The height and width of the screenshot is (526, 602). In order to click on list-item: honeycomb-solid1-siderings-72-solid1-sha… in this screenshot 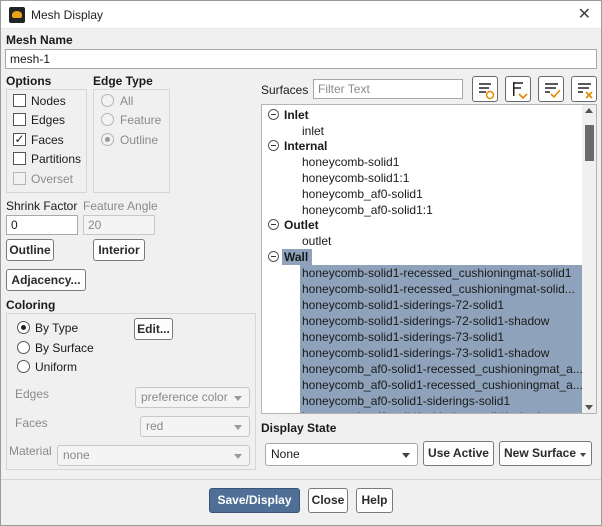, I will do `click(441, 321)`.